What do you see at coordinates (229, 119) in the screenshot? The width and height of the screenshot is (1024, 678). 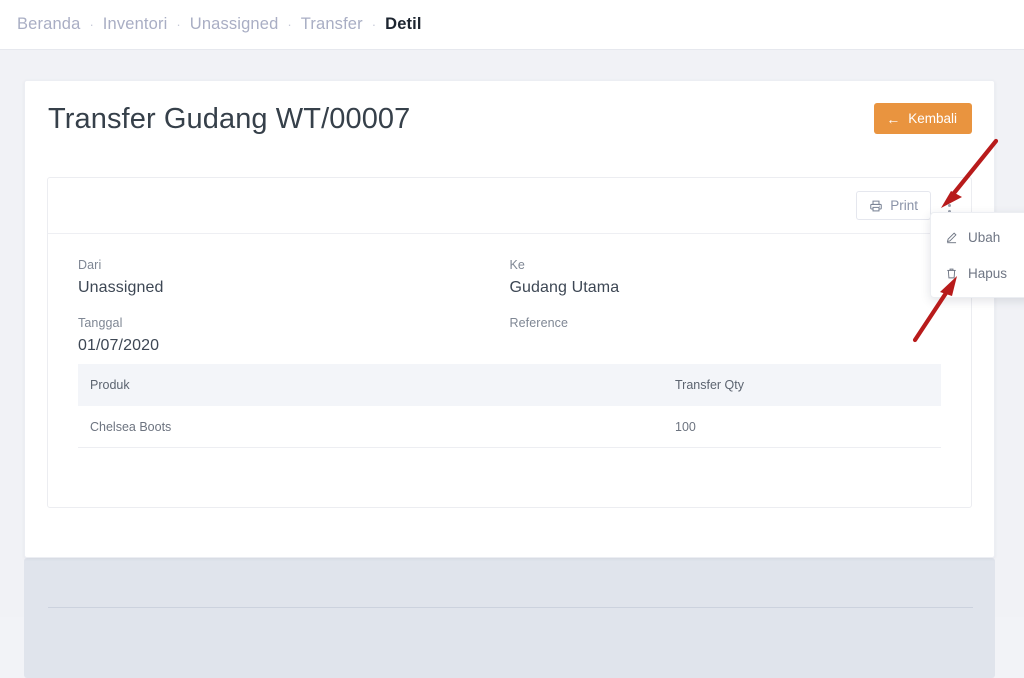 I see `page-title: Transfer Gudang WT/00007` at bounding box center [229, 119].